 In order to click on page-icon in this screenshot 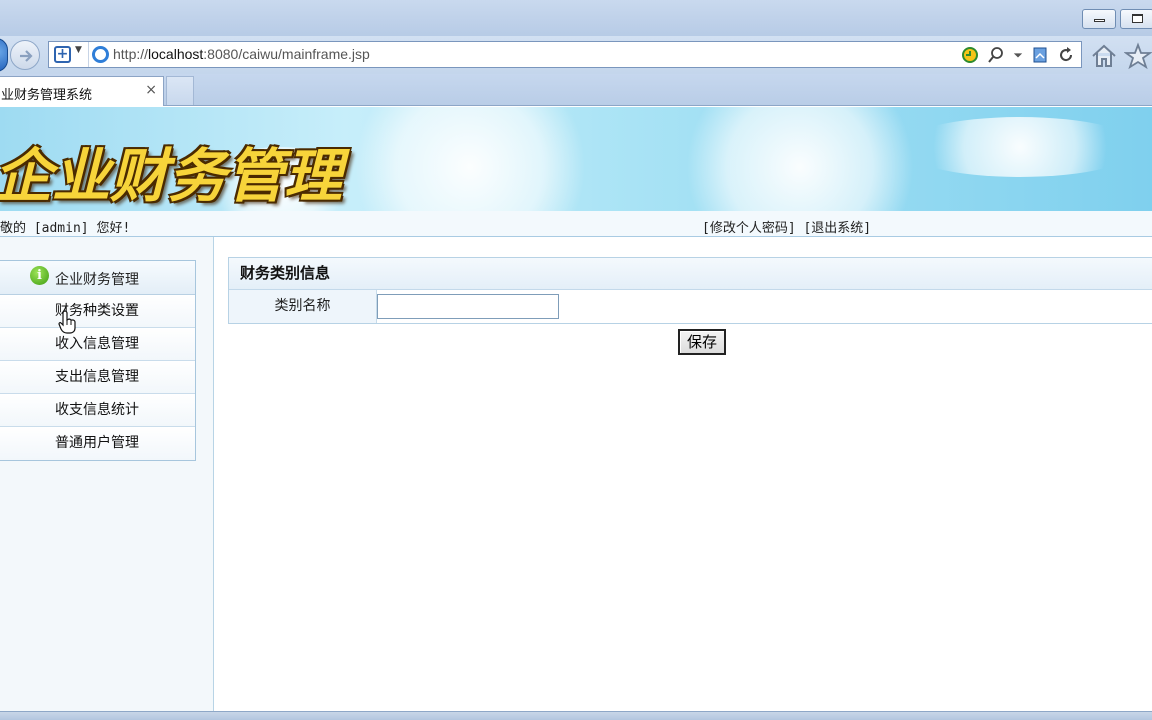, I will do `click(1040, 55)`.